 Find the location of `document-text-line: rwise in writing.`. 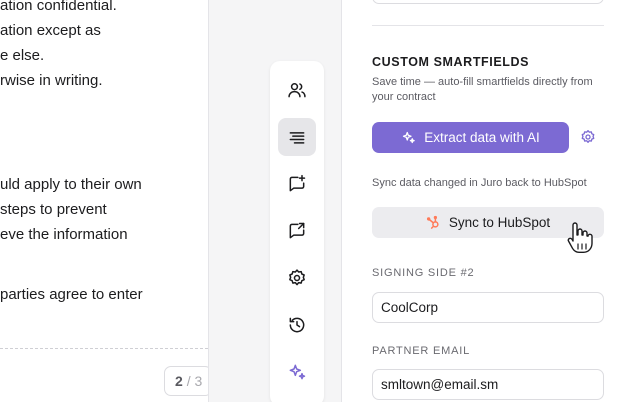

document-text-line: rwise in writing. is located at coordinates (51, 80).